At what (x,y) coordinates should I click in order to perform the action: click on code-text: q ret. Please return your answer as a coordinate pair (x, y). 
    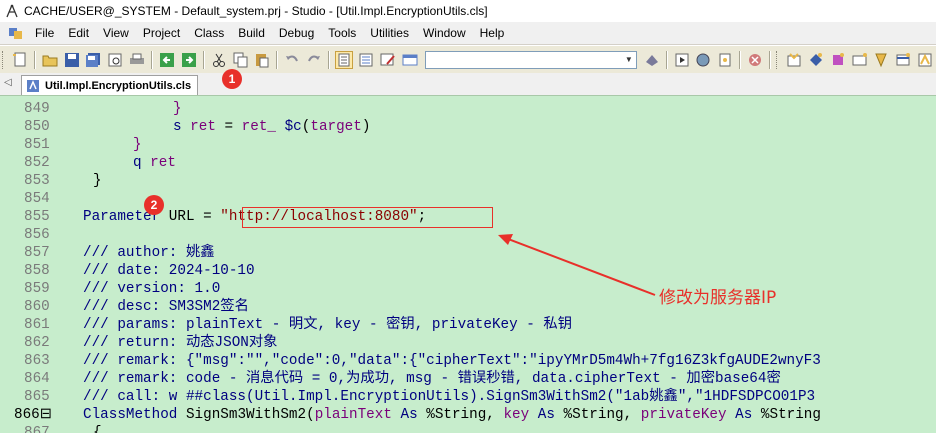
    Looking at the image, I should click on (154, 163).